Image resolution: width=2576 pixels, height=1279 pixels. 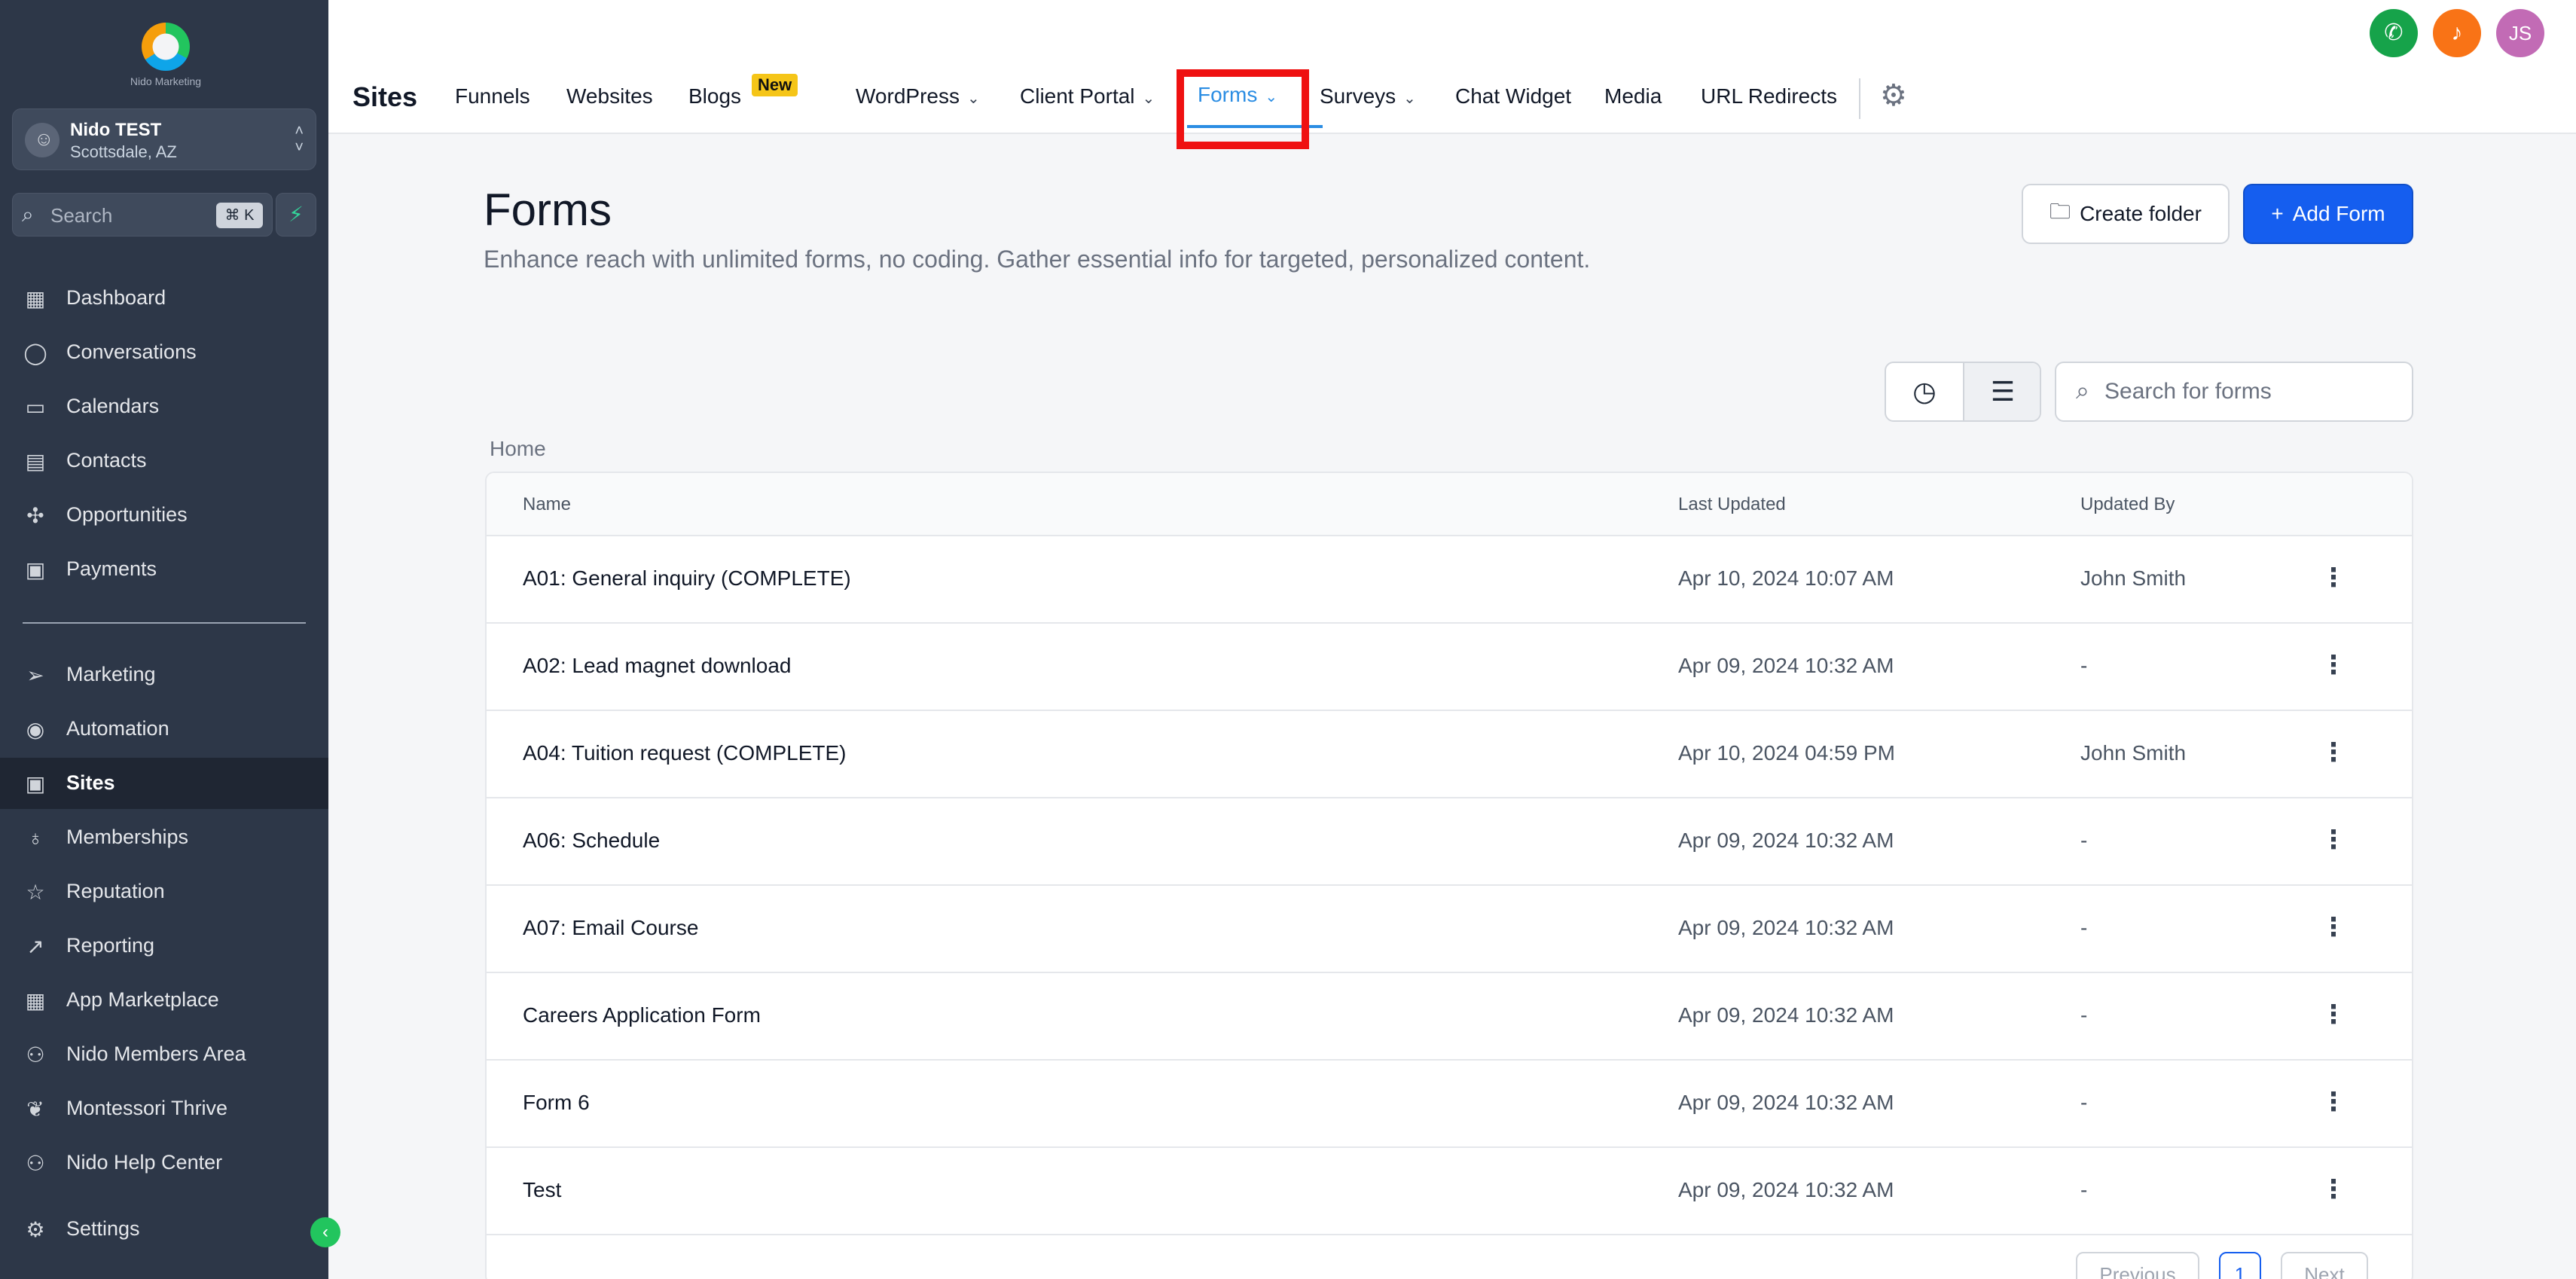 I want to click on table-row: A06: Schedule Apr 09, 2024 10:32 AM - ⋮, so click(x=1449, y=842).